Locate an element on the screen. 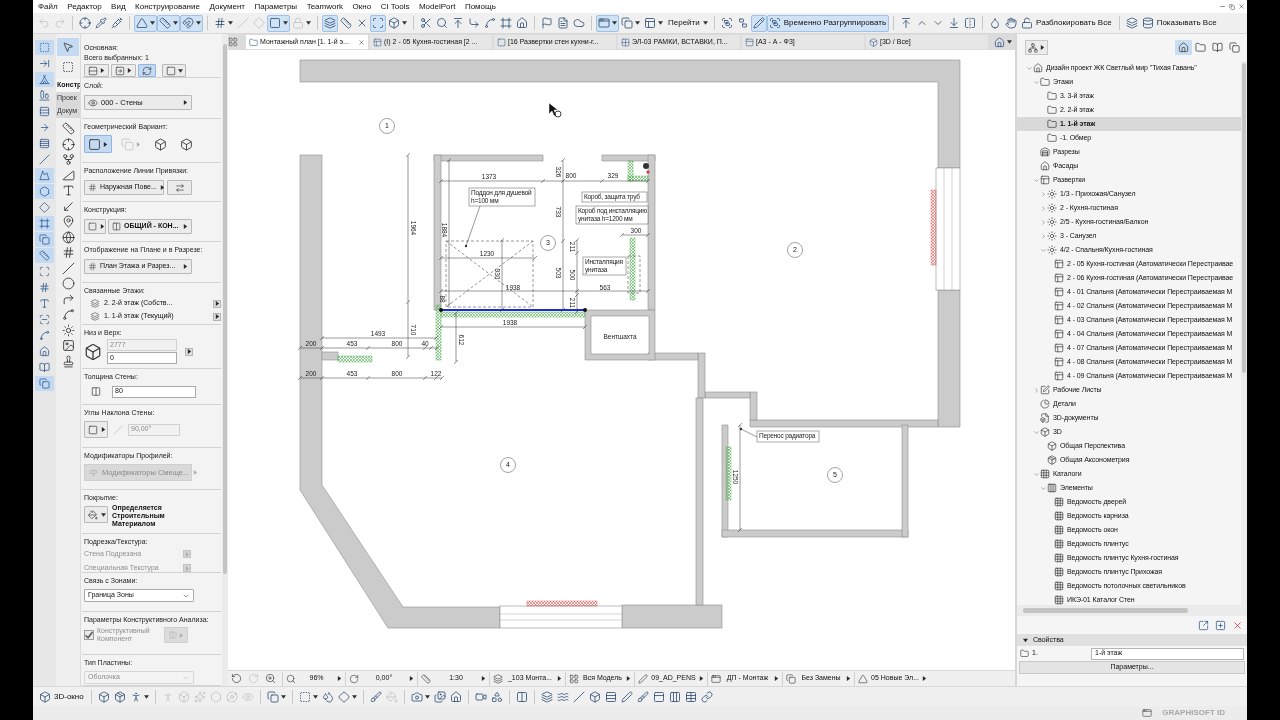 The width and height of the screenshot is (1280, 720). diamond-button is located at coordinates (347, 696).